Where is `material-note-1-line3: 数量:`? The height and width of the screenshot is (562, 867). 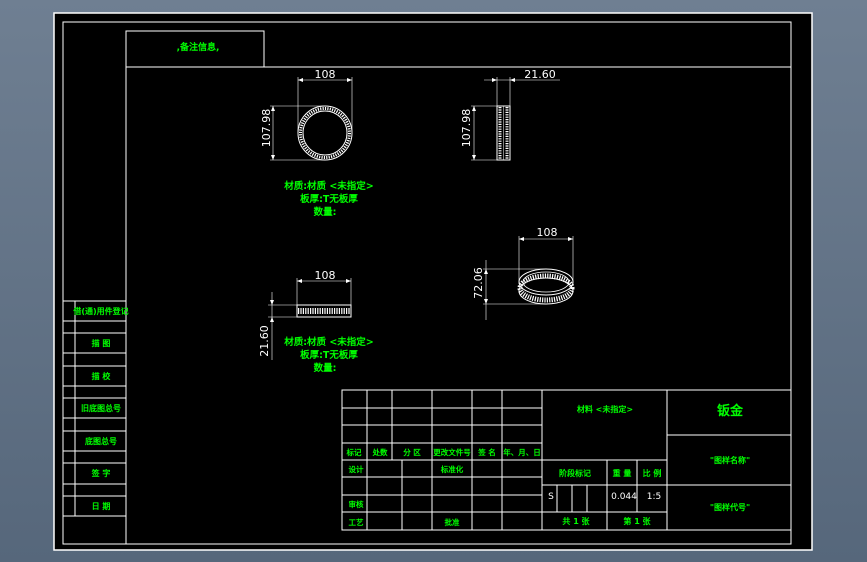 material-note-1-line3: 数量: is located at coordinates (325, 212).